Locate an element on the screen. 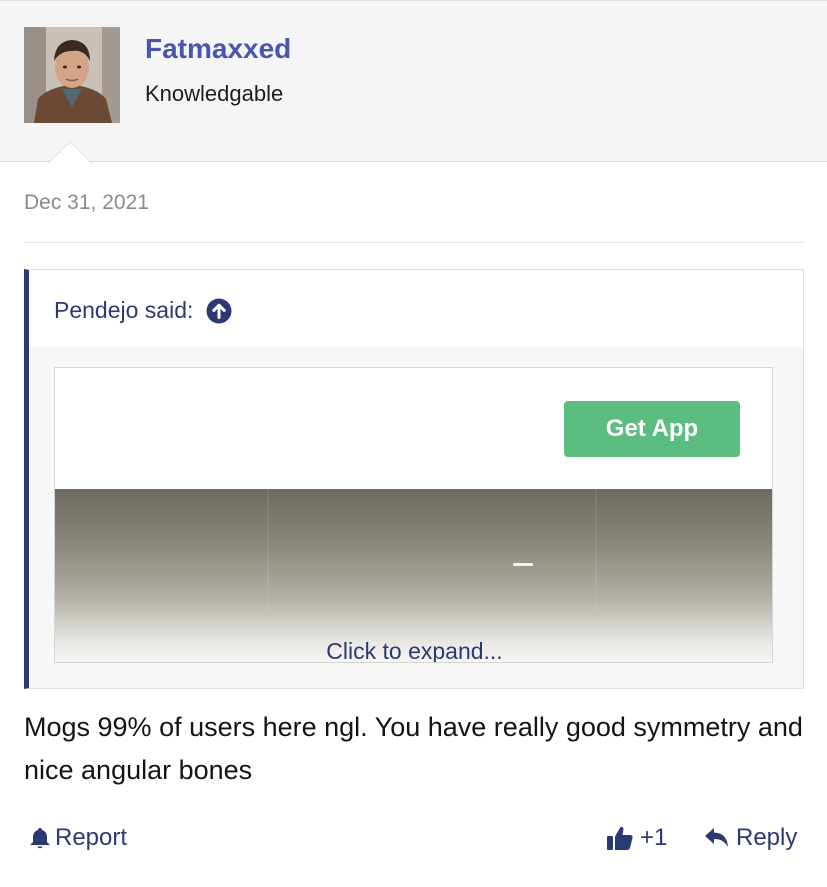 The image size is (827, 887). user-title: Knowledgable is located at coordinates (214, 93).